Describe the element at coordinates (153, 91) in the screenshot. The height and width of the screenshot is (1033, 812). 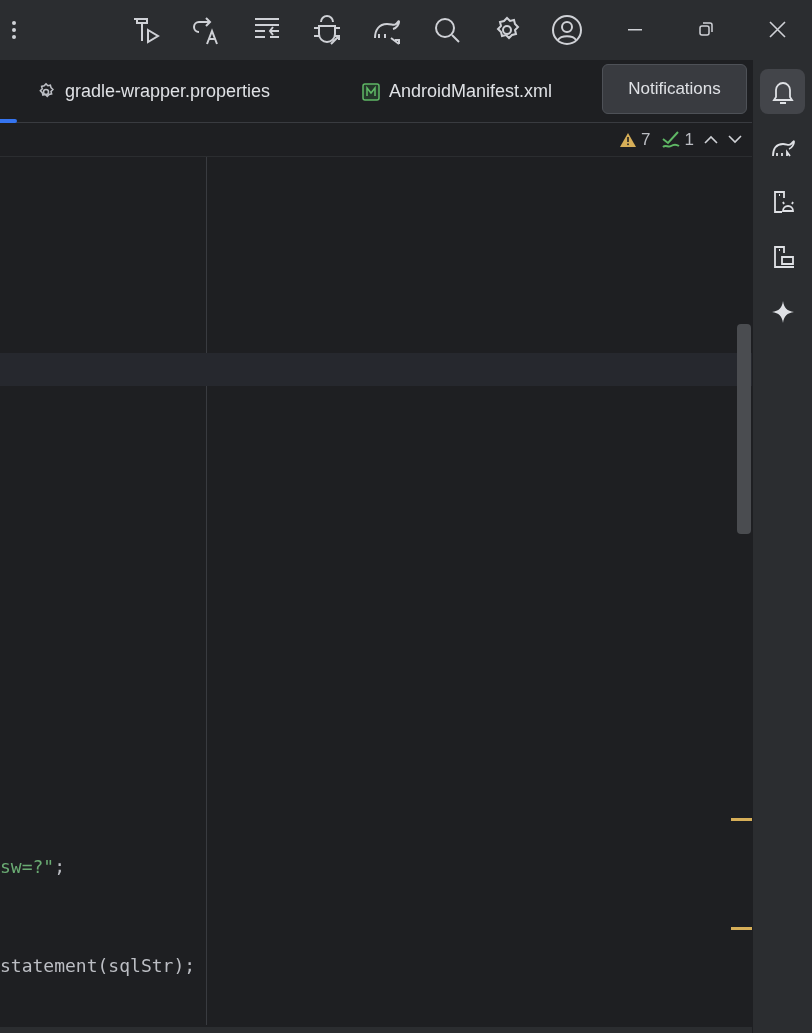
I see `editor-tab: gradle-wrapper.properties` at that location.